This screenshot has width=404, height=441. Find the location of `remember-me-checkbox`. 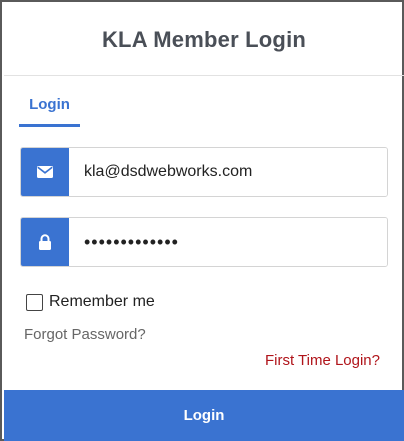

remember-me-checkbox is located at coordinates (34, 302).